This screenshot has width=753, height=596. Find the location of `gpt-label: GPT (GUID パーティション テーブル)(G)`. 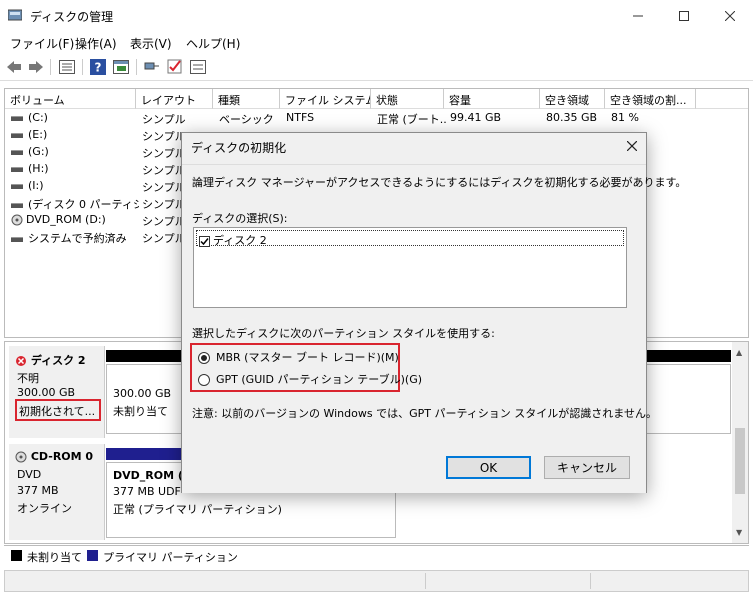

gpt-label: GPT (GUID パーティション テーブル)(G) is located at coordinates (319, 379).